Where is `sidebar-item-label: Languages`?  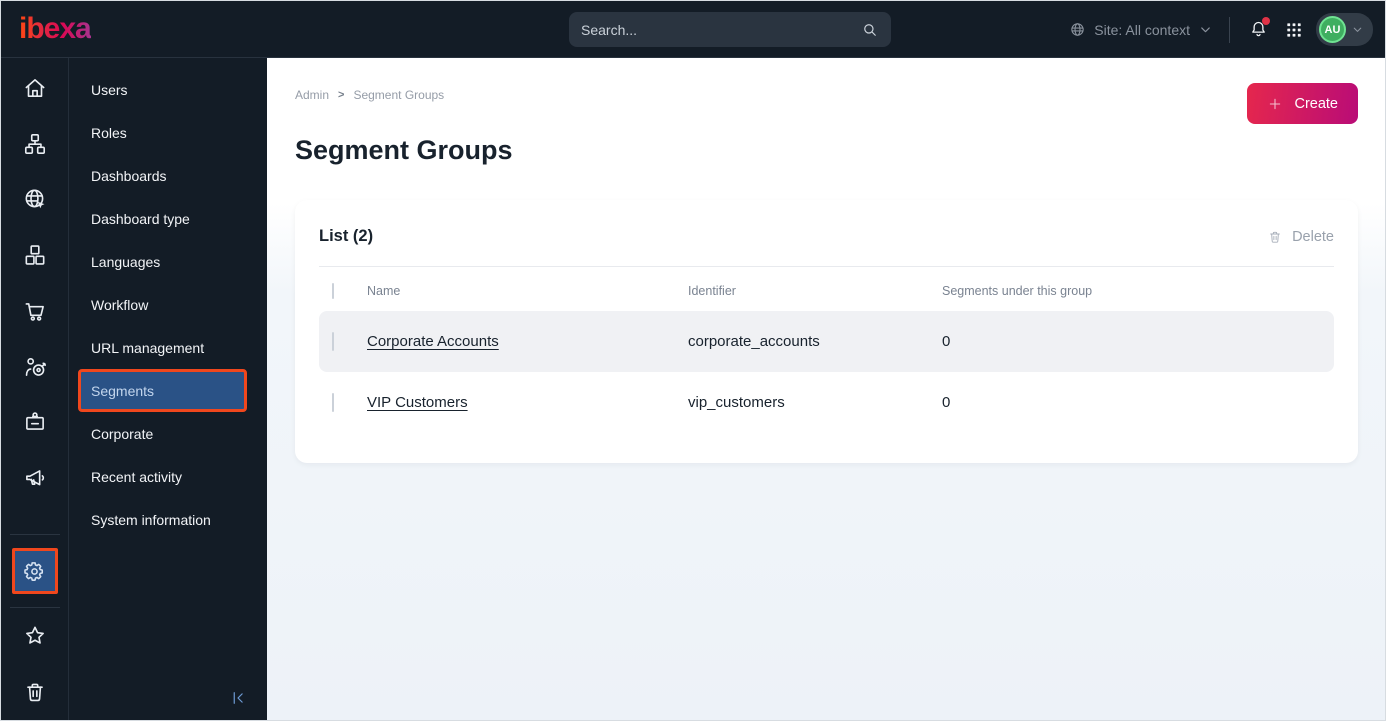 sidebar-item-label: Languages is located at coordinates (126, 261).